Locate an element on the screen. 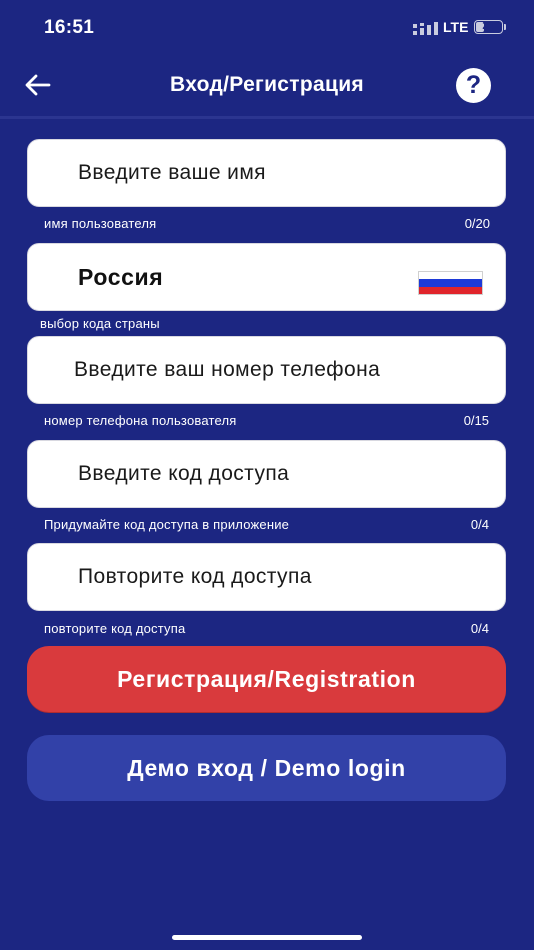 The image size is (534, 950). repeat-code-placeholder: Повторите код доступа is located at coordinates (195, 576).